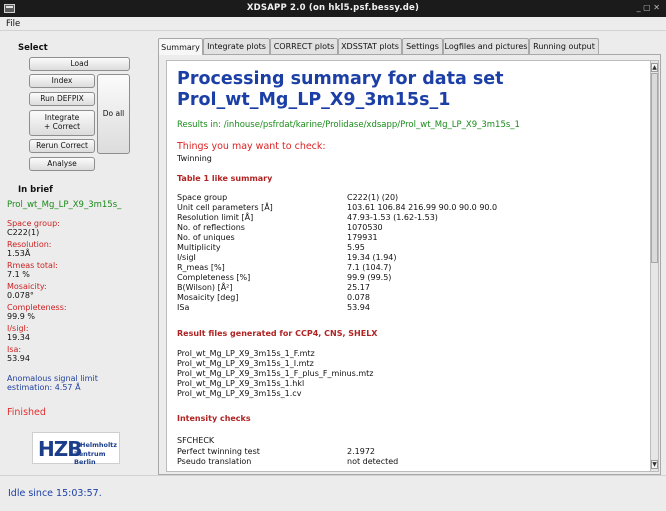  Describe the element at coordinates (20, 295) in the screenshot. I see `mosaicity-value: 0.078°` at that location.